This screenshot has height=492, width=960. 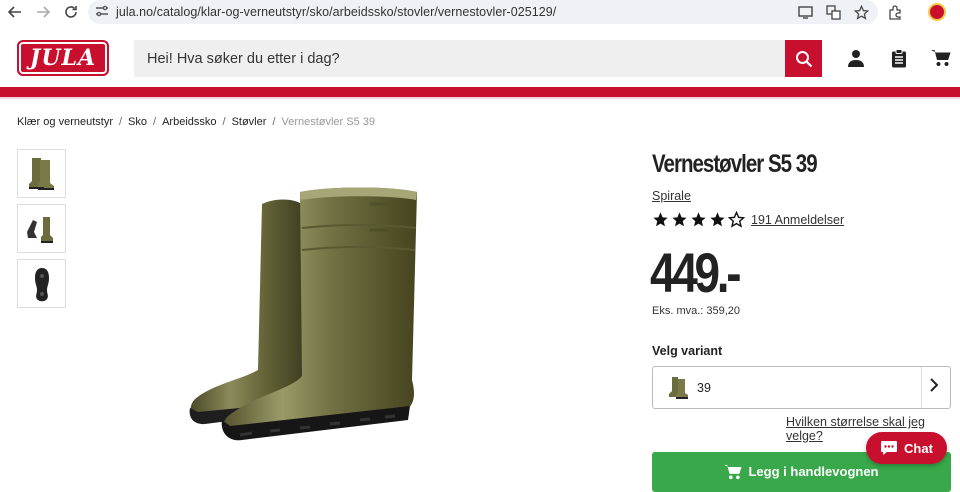 I want to click on account-button, so click(x=856, y=58).